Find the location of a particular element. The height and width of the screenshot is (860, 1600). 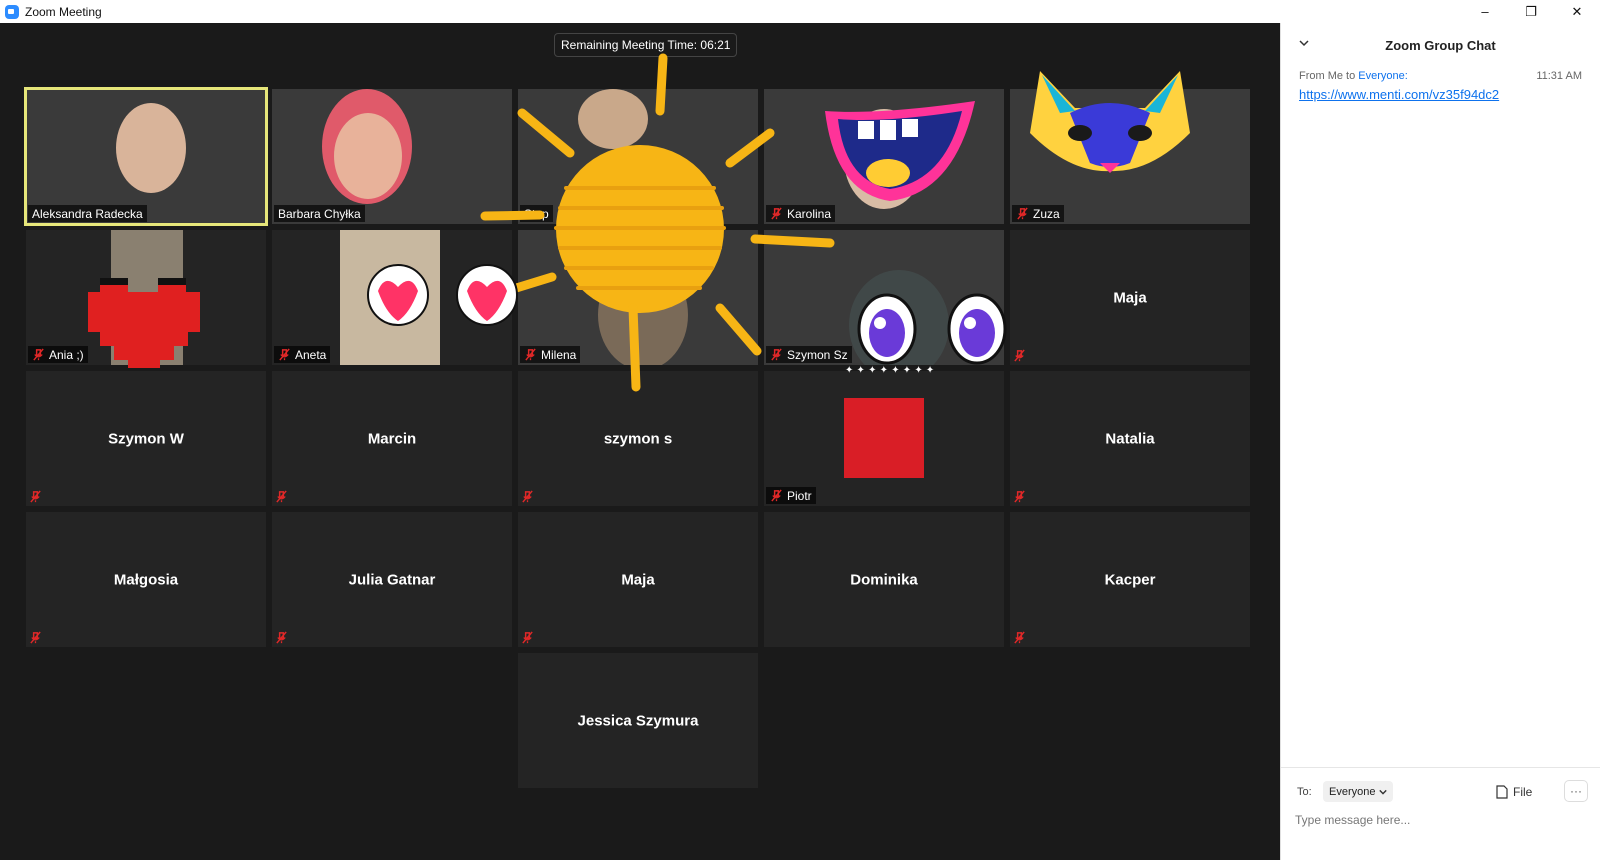

participant-name: szymon s is located at coordinates (638, 438).